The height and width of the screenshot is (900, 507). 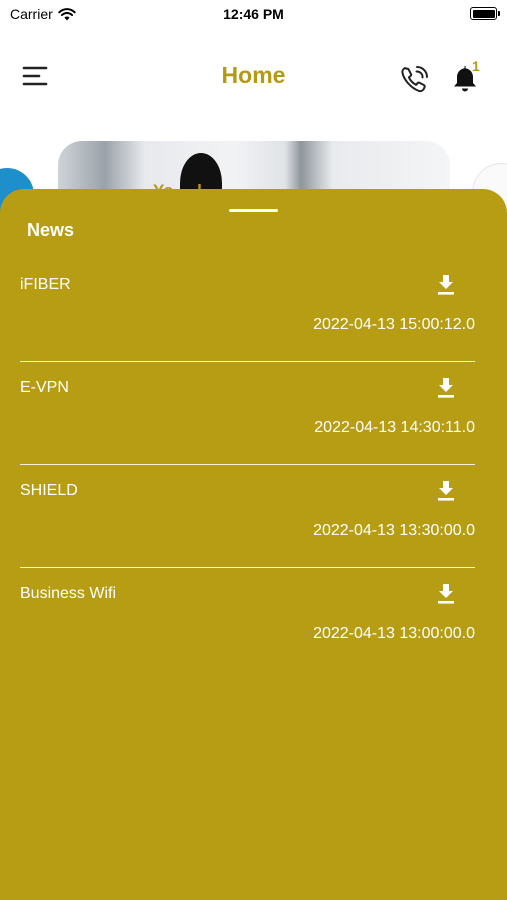 What do you see at coordinates (247, 413) in the screenshot?
I see `news-item: E-VPN 2022-04-13 14:30:11.0` at bounding box center [247, 413].